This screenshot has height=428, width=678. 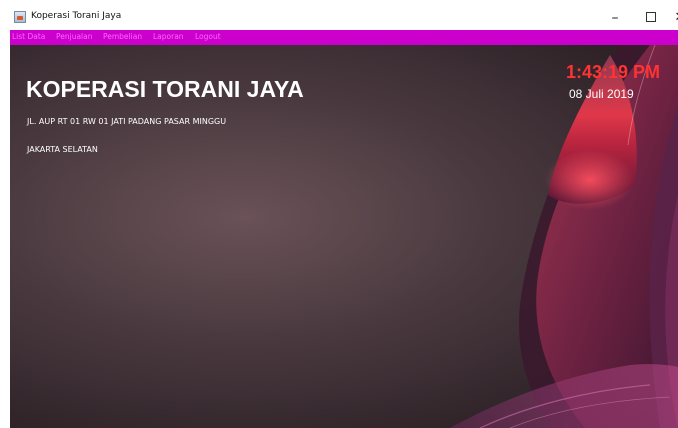 I want to click on minimize-icon: –, so click(x=615, y=18).